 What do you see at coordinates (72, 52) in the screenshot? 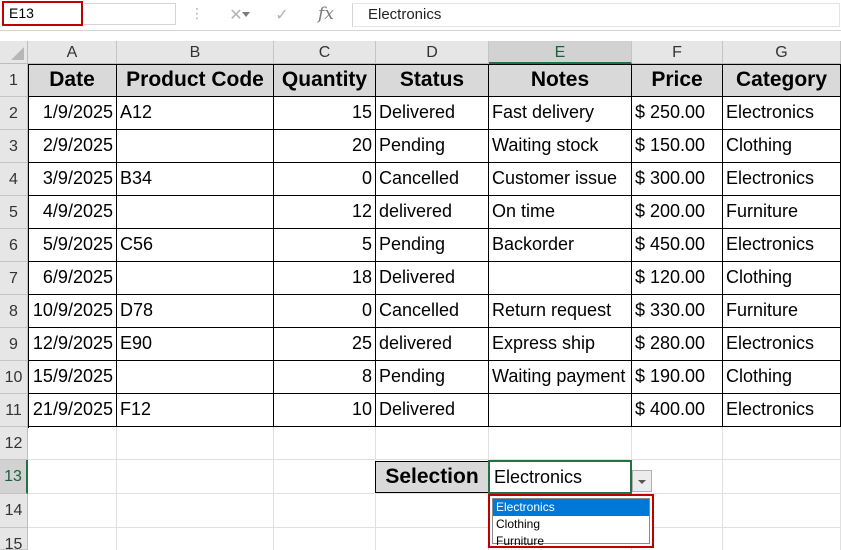
I see `column-header-a: A` at bounding box center [72, 52].